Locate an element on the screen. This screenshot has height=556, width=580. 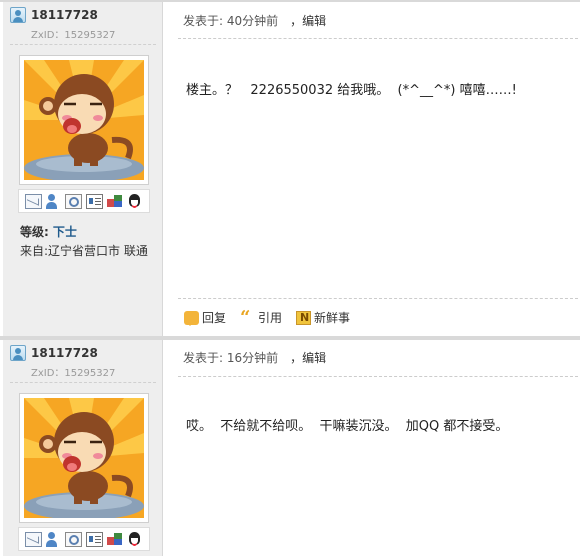
quote-icon: “ is located at coordinates (245, 317).